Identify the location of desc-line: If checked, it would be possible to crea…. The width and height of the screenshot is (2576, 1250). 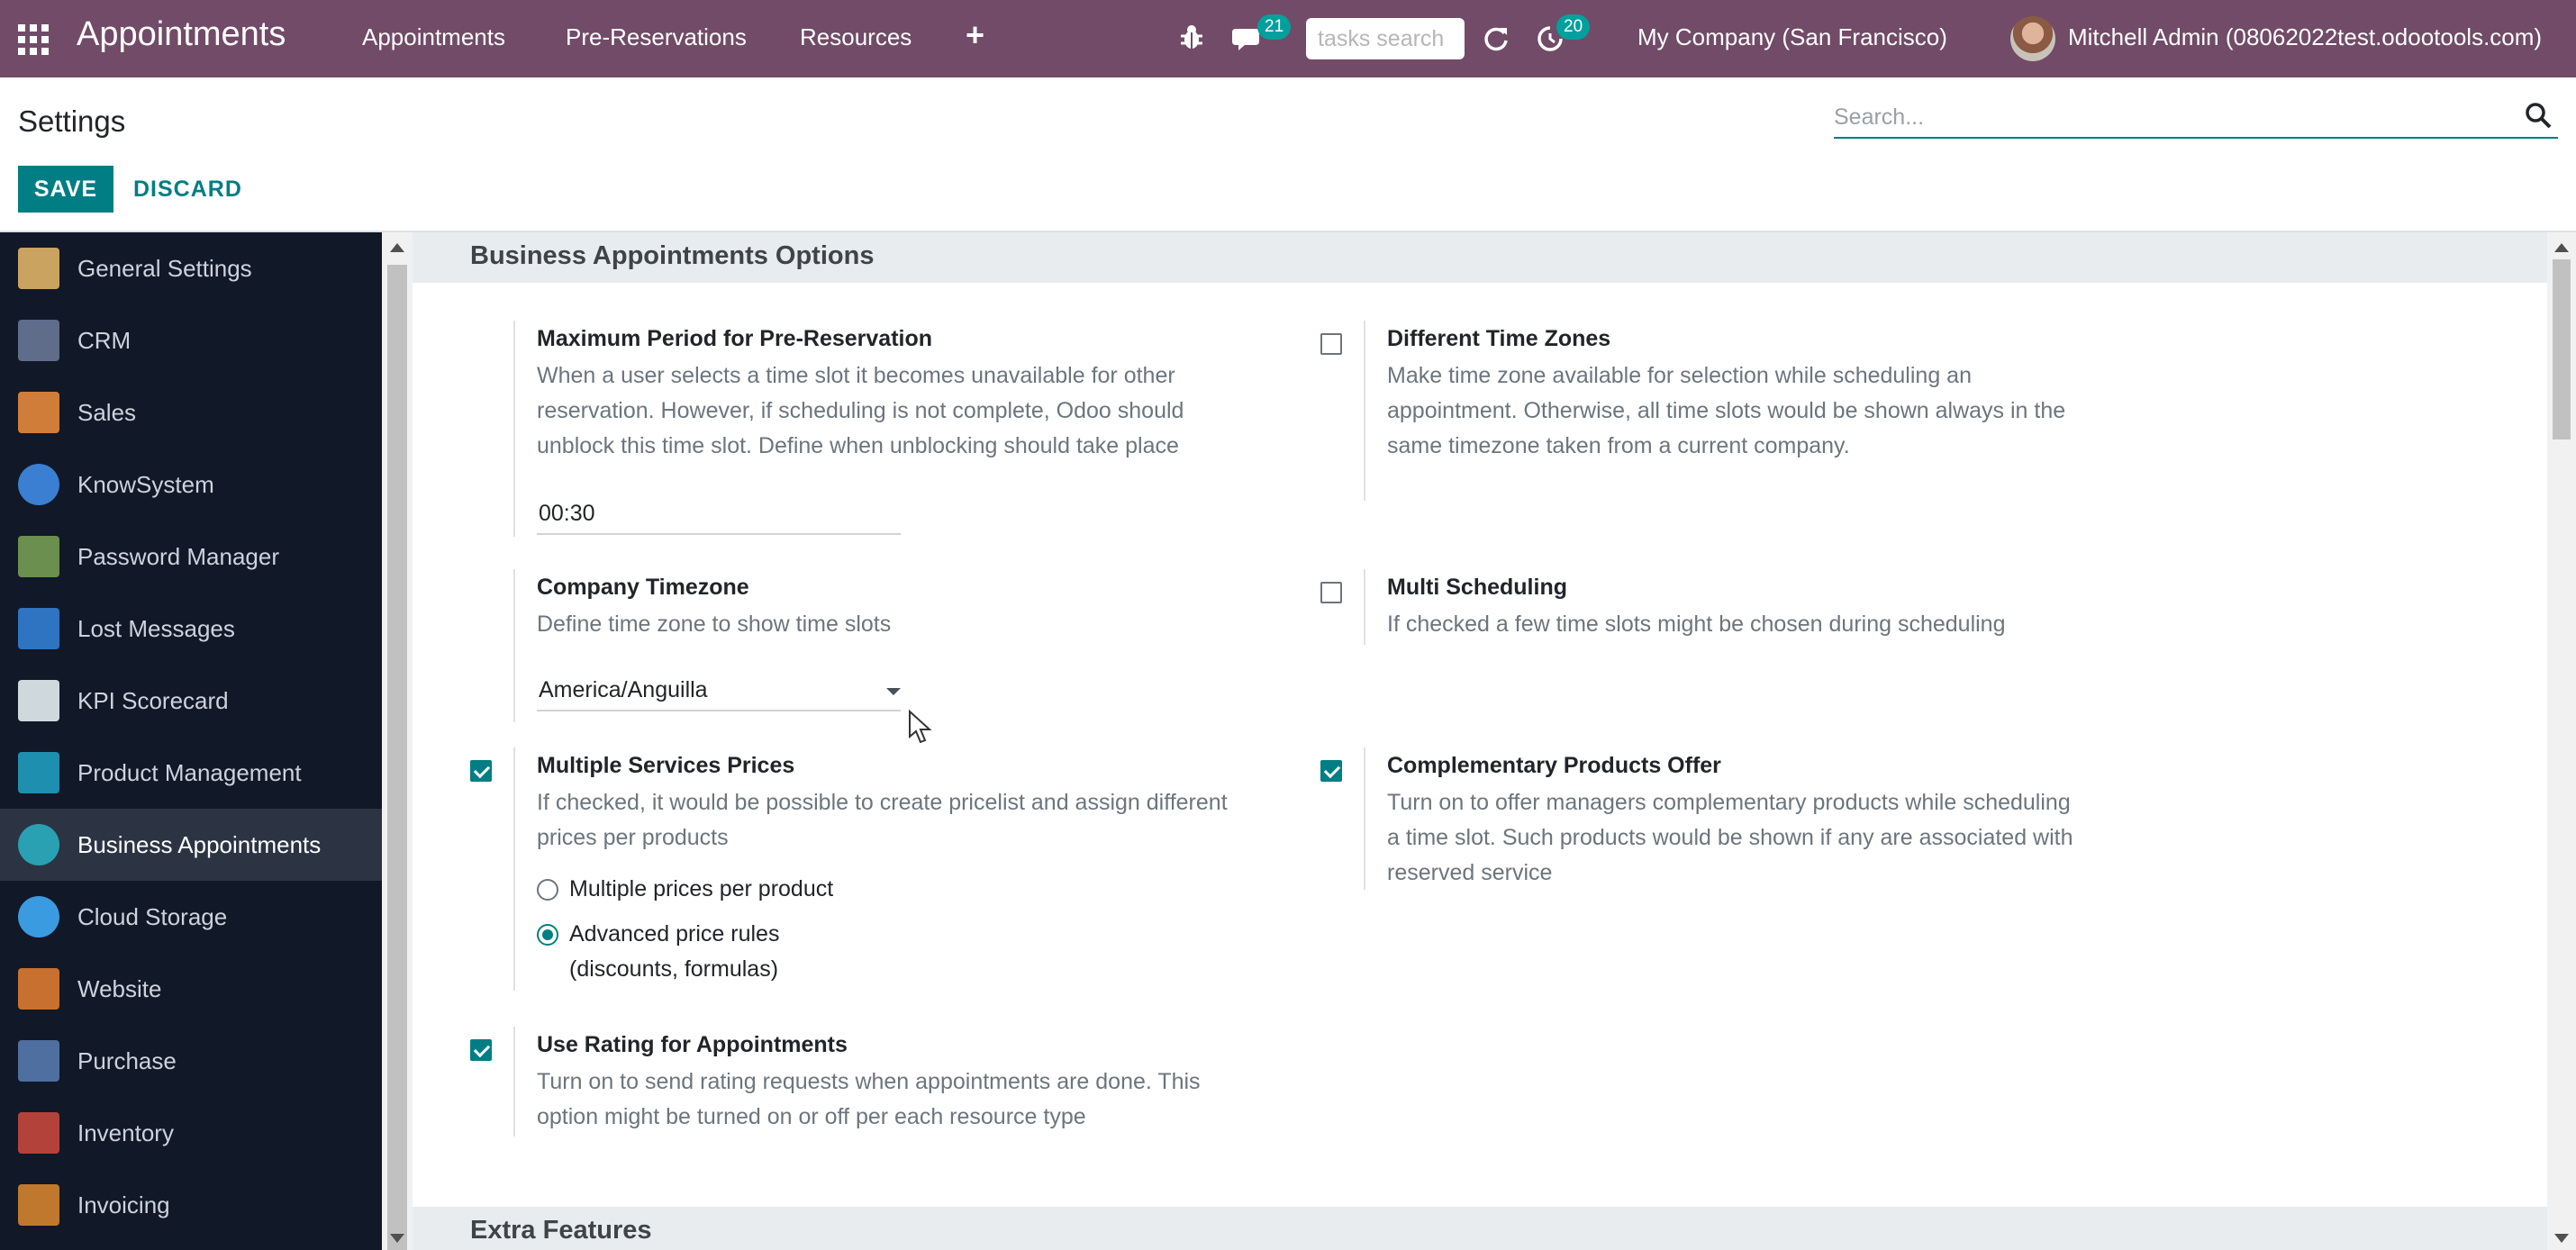
(882, 802).